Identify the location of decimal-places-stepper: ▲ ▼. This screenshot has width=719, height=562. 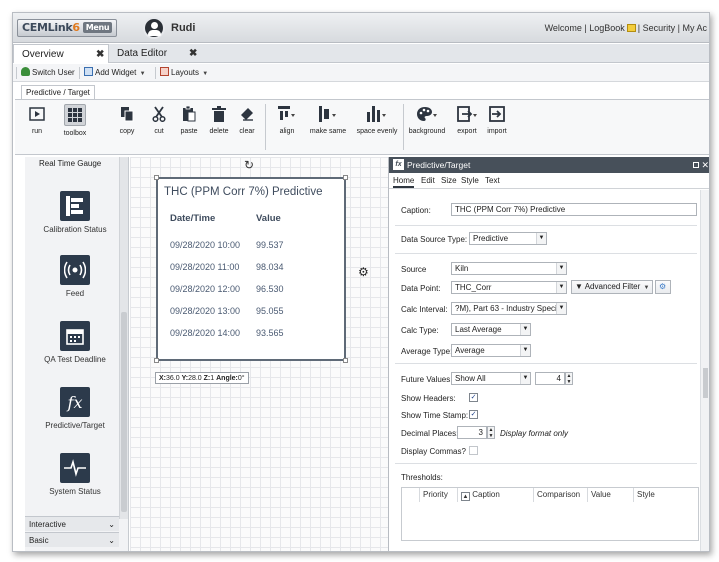
(491, 432).